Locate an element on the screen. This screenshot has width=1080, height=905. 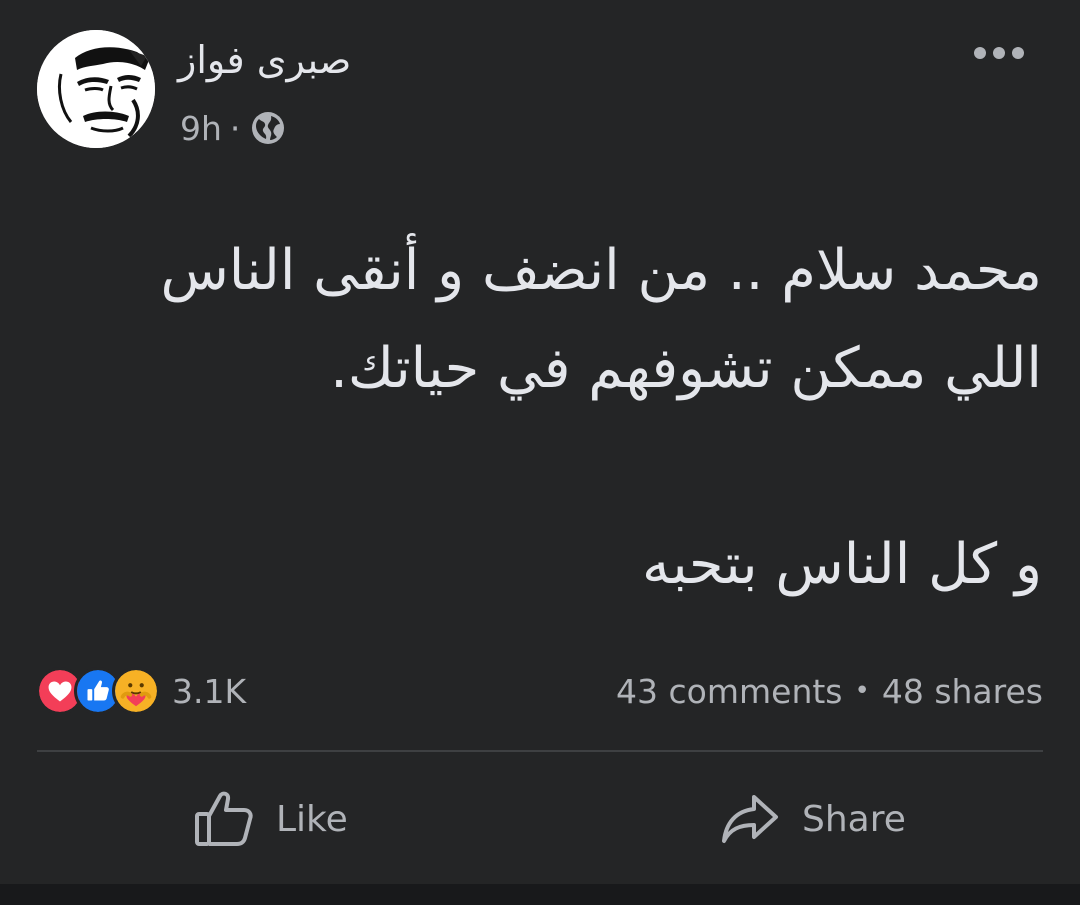
reactions-summary: 3.1K is located at coordinates (141, 691).